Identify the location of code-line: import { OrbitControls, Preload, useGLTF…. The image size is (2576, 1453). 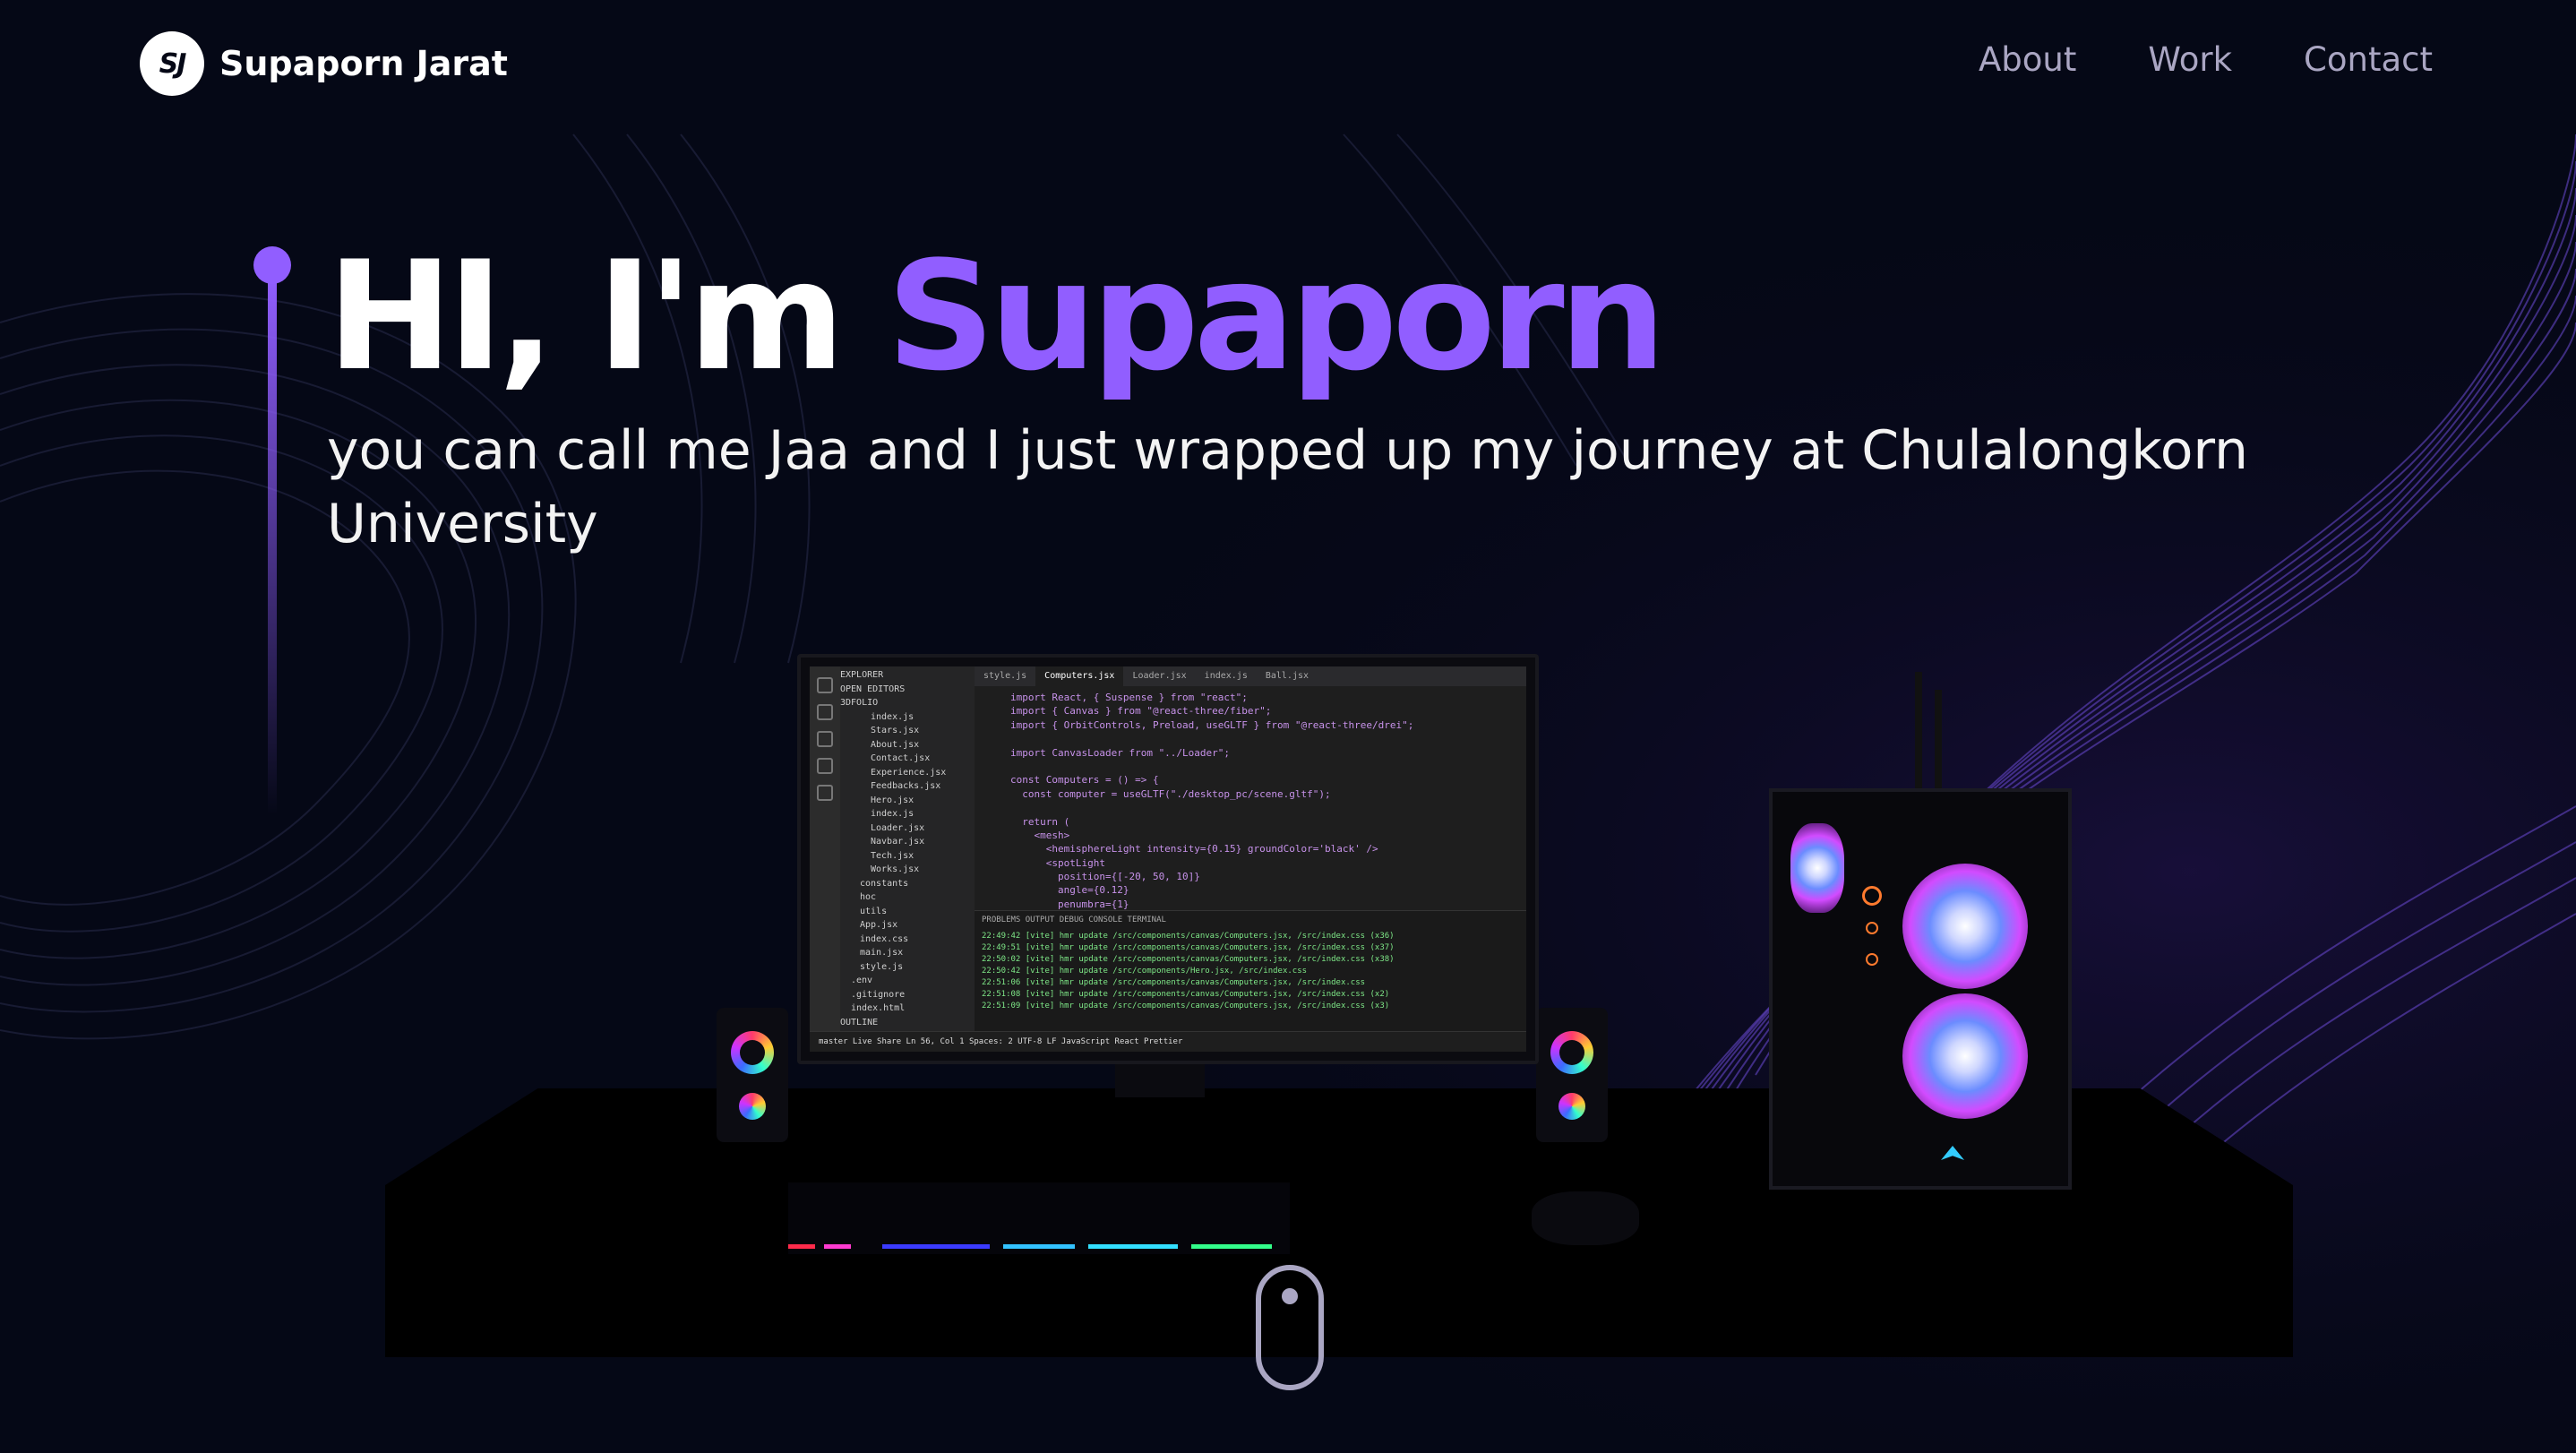
(1212, 725).